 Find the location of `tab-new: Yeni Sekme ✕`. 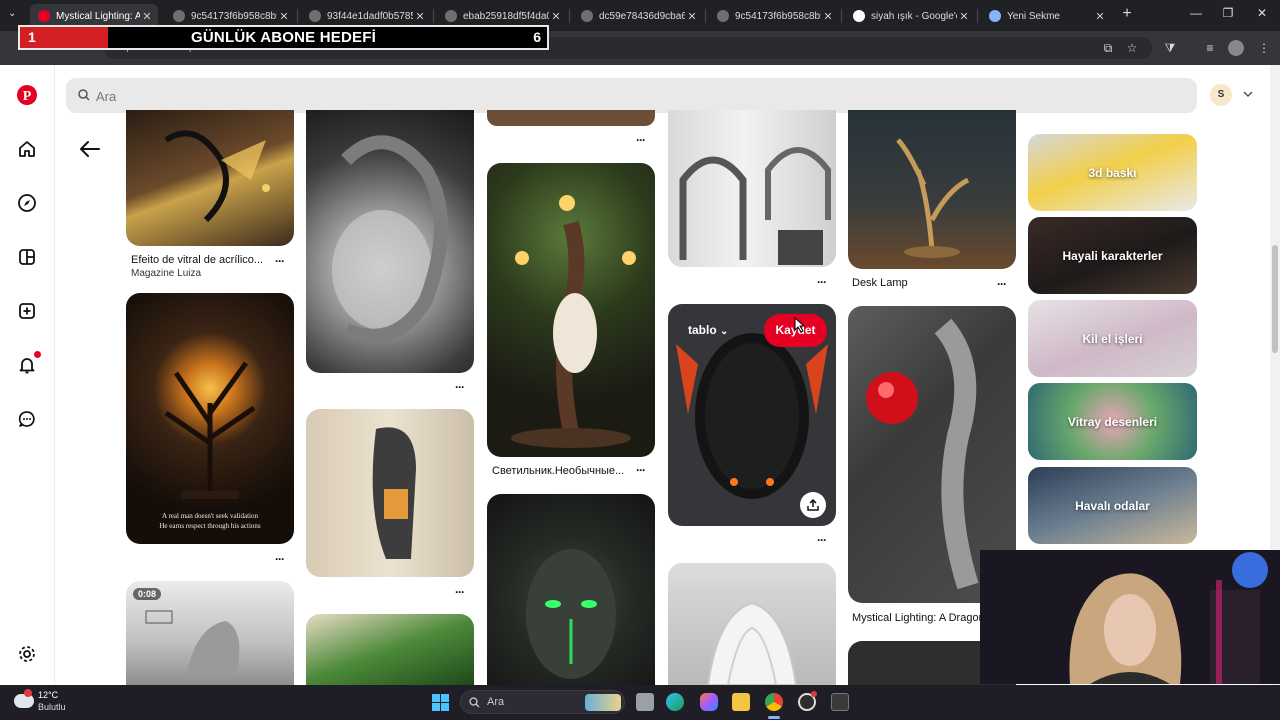

tab-new: Yeni Sekme ✕ is located at coordinates (1046, 16).